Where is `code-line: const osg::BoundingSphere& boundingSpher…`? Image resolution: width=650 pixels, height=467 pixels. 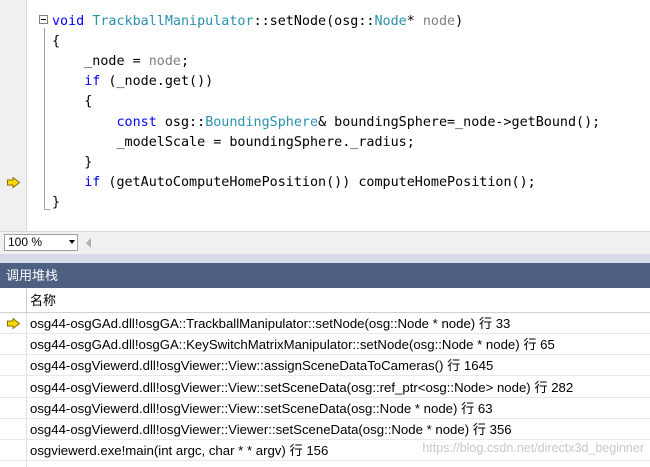 code-line: const osg::BoundingSphere& boundingSpher… is located at coordinates (326, 123).